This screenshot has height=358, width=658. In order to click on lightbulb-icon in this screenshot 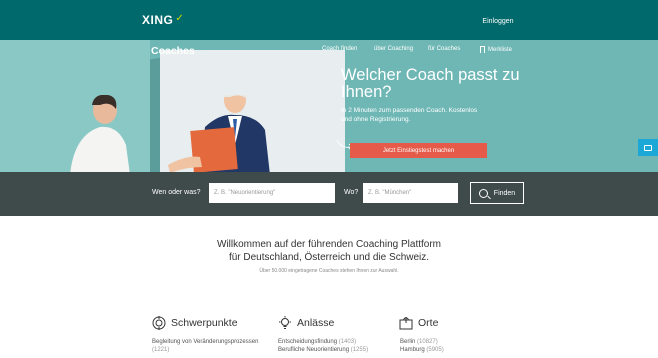, I will do `click(285, 322)`.